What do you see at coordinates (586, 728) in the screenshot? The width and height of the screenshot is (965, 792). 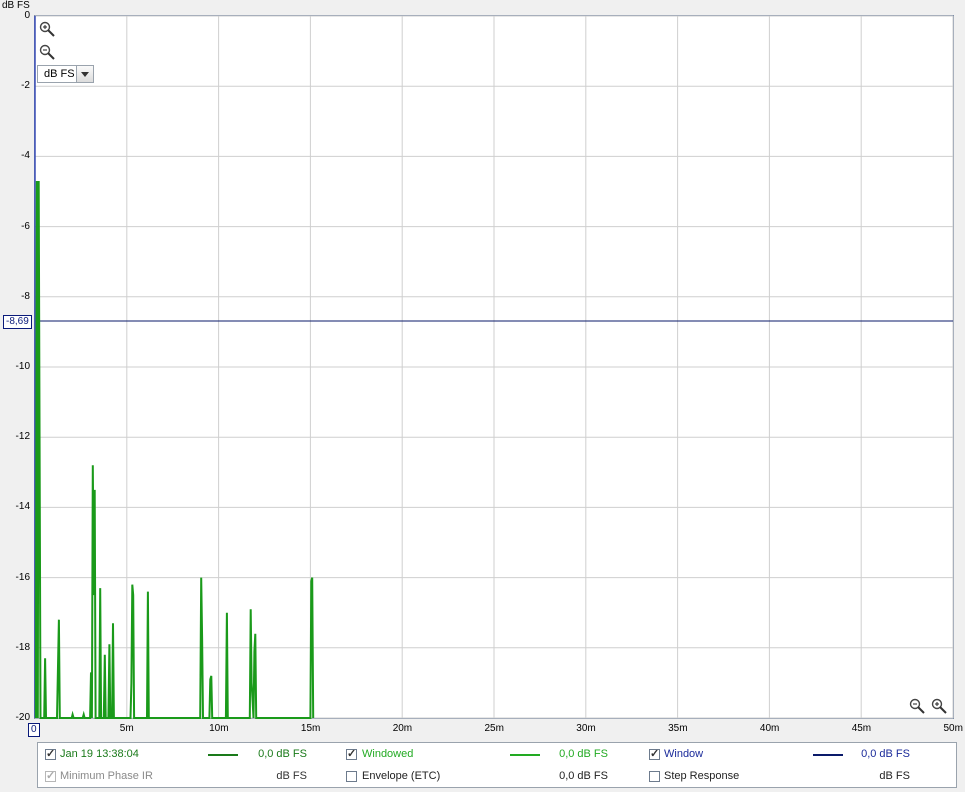 I see `x-tick-label: 30m` at bounding box center [586, 728].